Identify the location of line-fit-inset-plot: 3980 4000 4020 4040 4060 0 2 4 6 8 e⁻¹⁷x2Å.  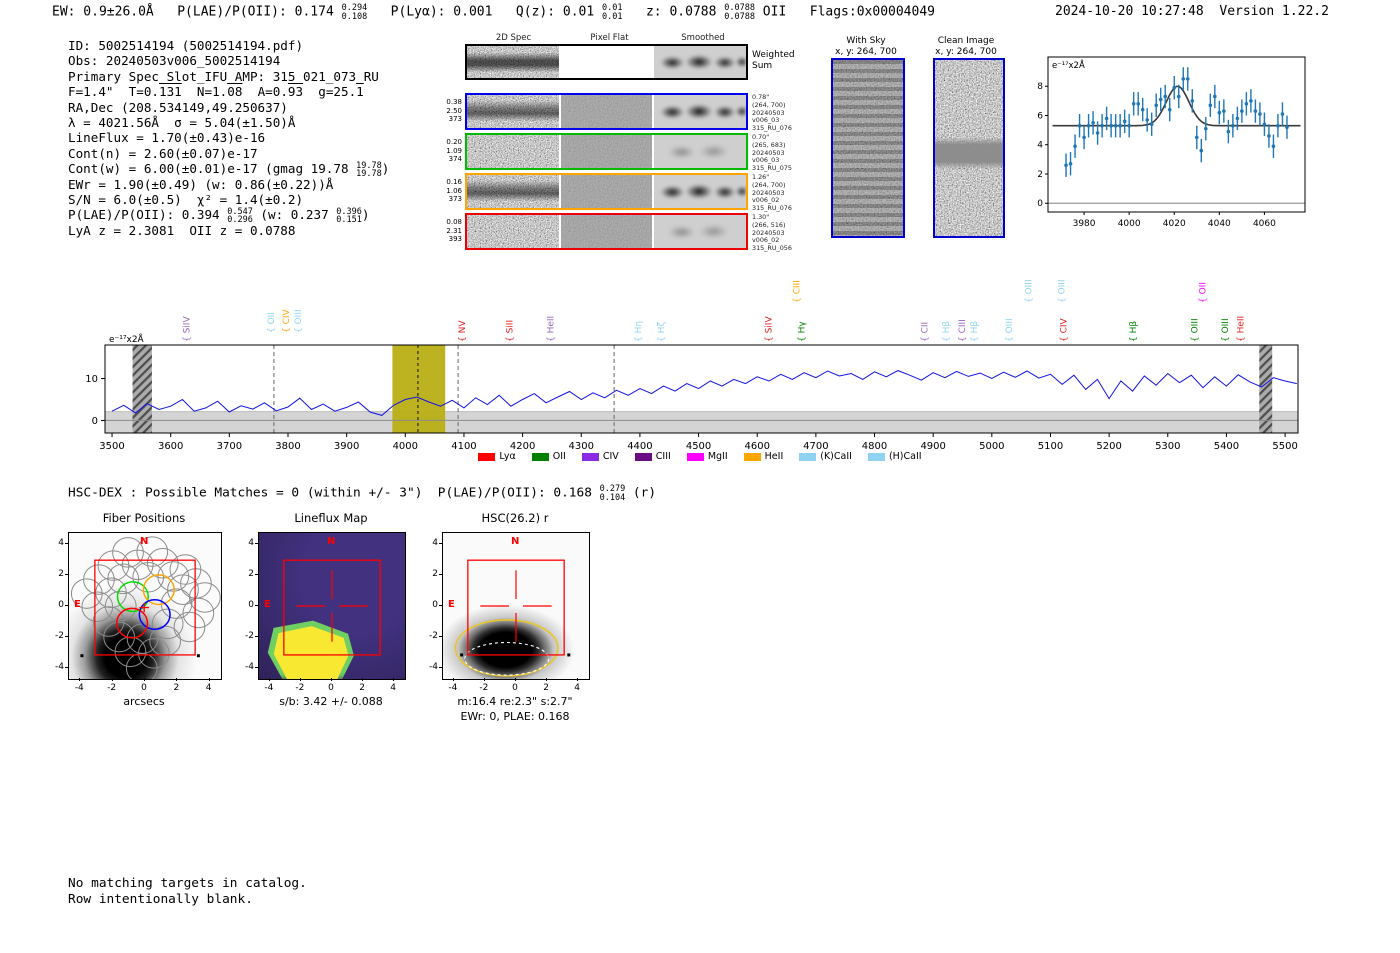
(1171, 142).